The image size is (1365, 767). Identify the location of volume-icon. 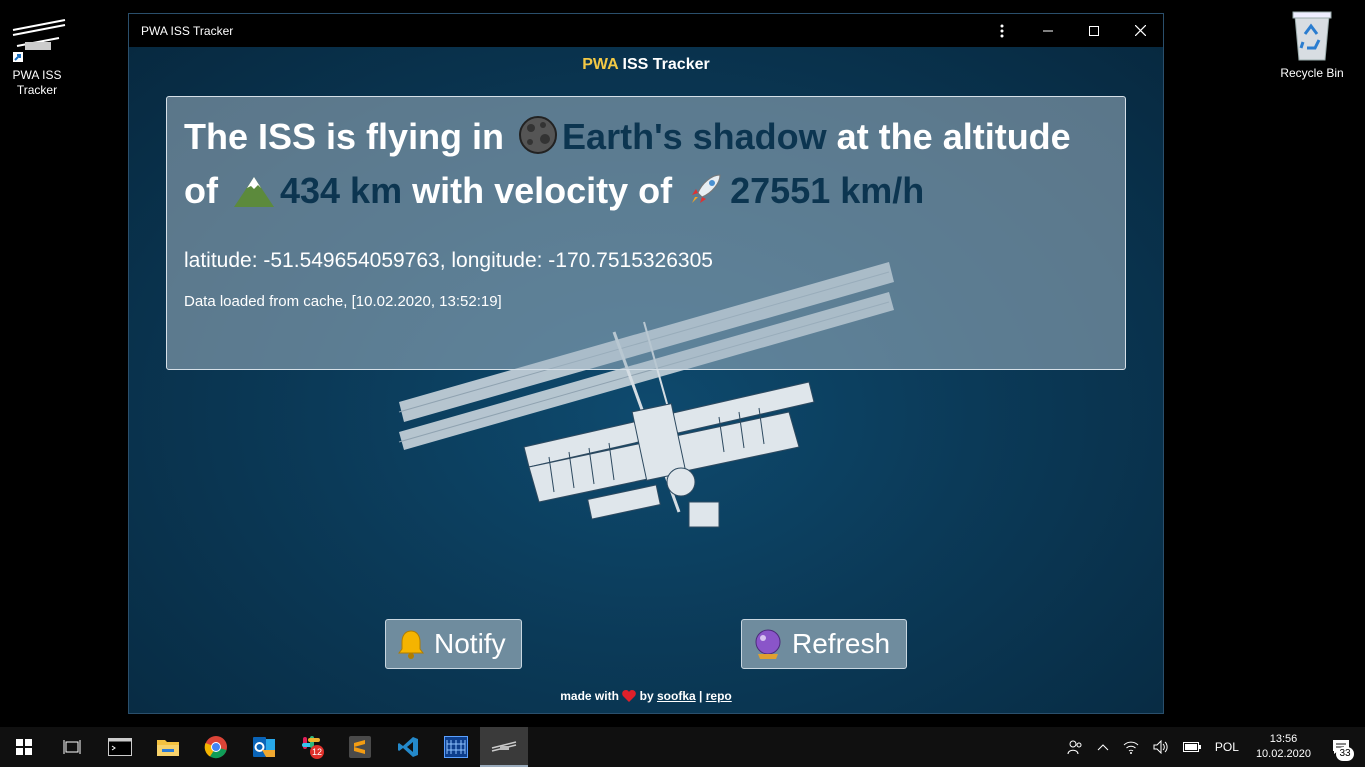
(1161, 747).